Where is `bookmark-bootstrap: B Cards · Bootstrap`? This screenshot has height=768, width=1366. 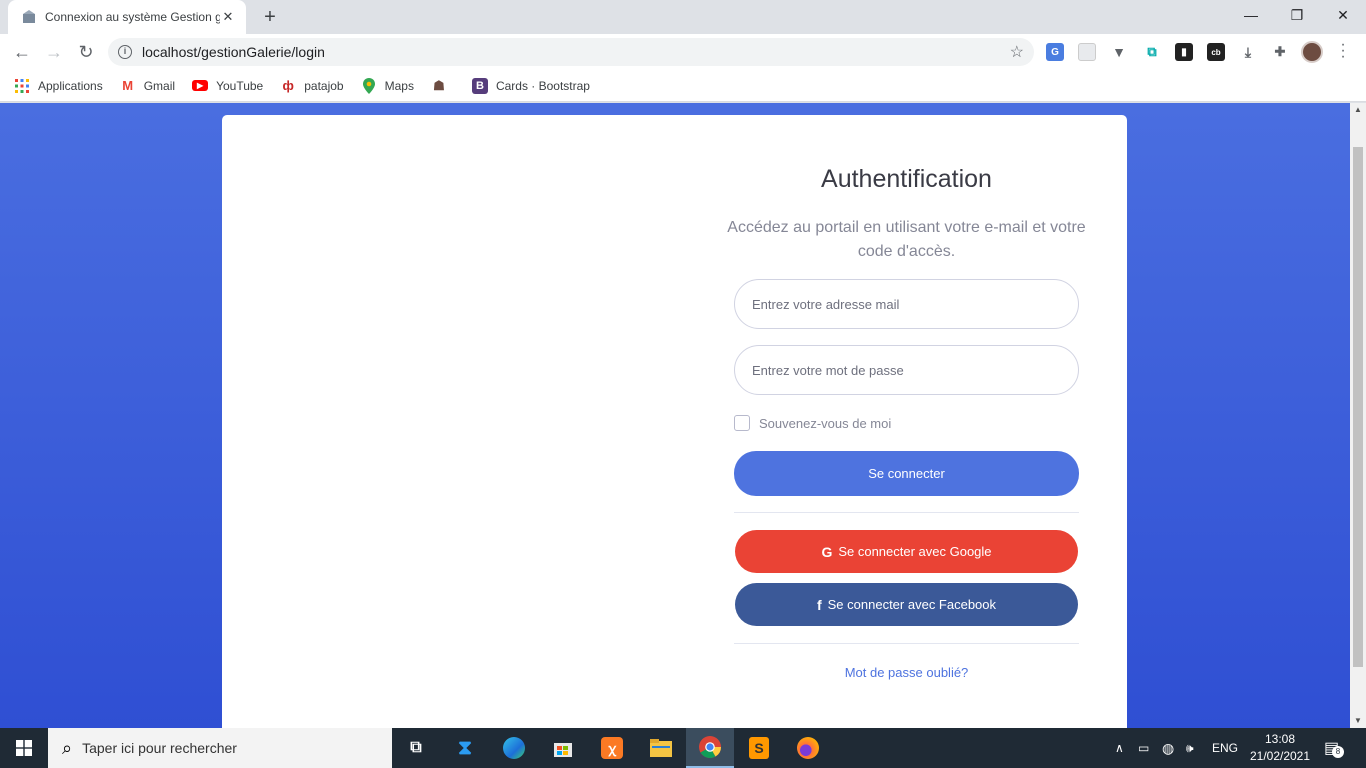 bookmark-bootstrap: B Cards · Bootstrap is located at coordinates (530, 85).